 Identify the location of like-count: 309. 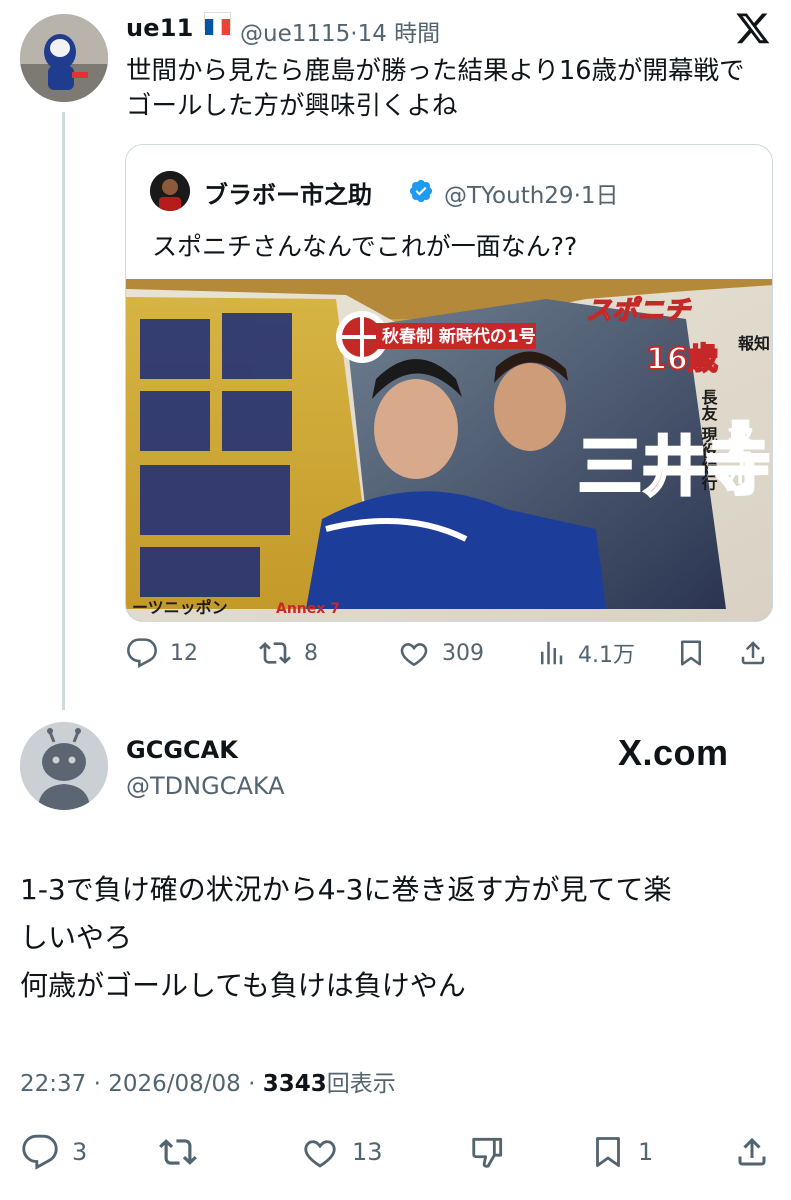
(463, 653).